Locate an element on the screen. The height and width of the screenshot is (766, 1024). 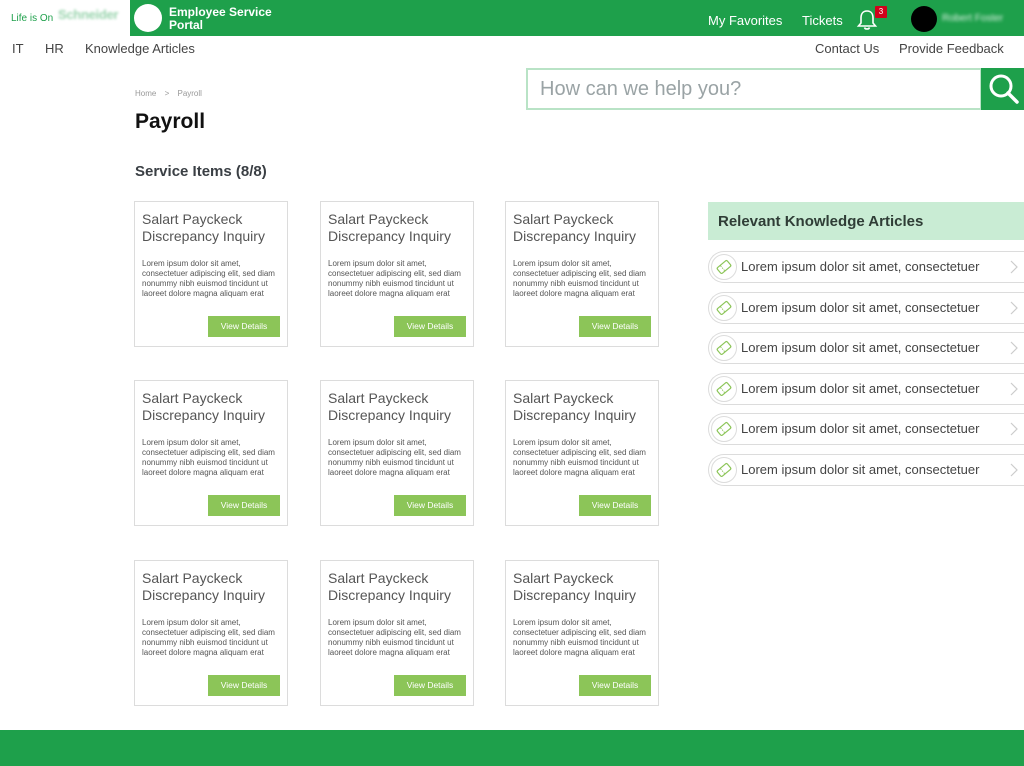
contact-us-link: Contact Us is located at coordinates (847, 48).